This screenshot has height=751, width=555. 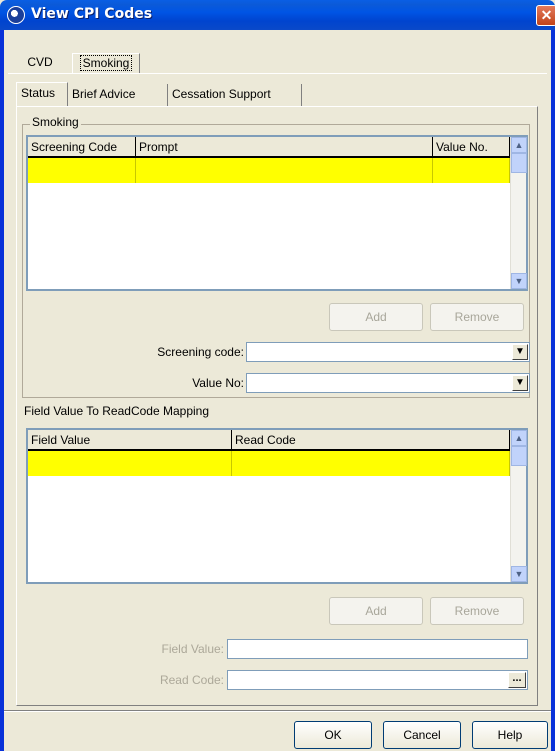 What do you see at coordinates (42, 94) in the screenshot?
I see `tab-status: Status` at bounding box center [42, 94].